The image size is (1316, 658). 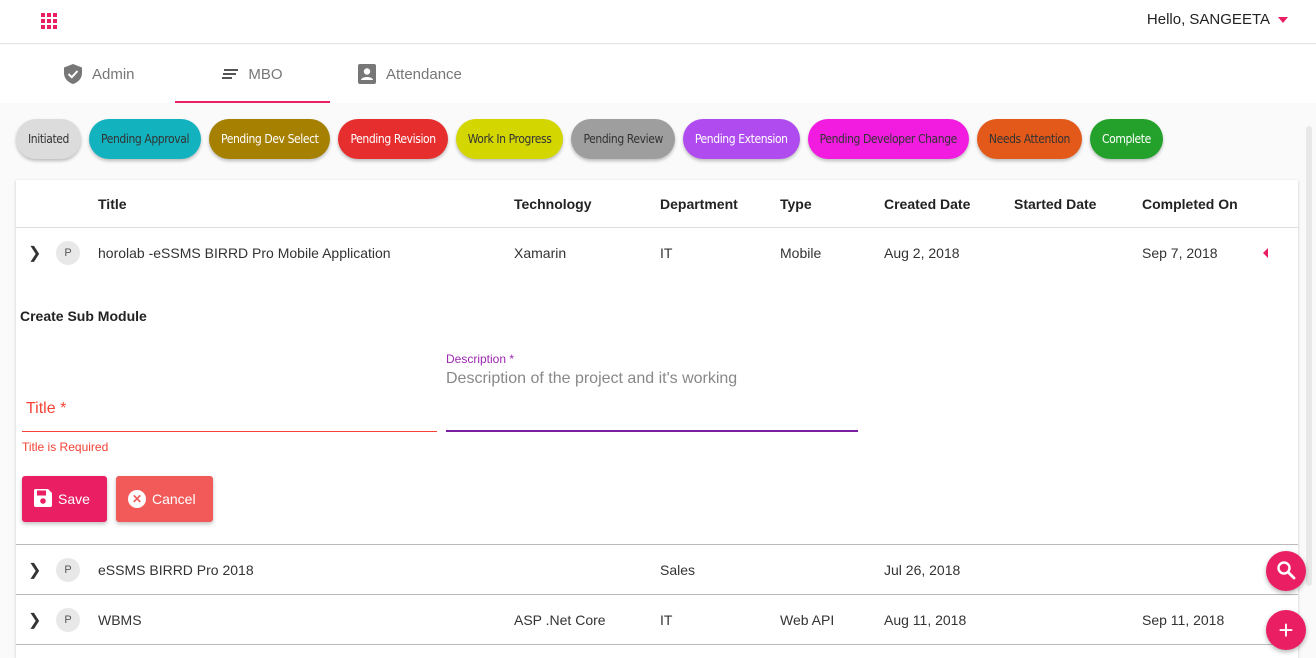 What do you see at coordinates (560, 619) in the screenshot?
I see `row-technology: ASP .Net Core` at bounding box center [560, 619].